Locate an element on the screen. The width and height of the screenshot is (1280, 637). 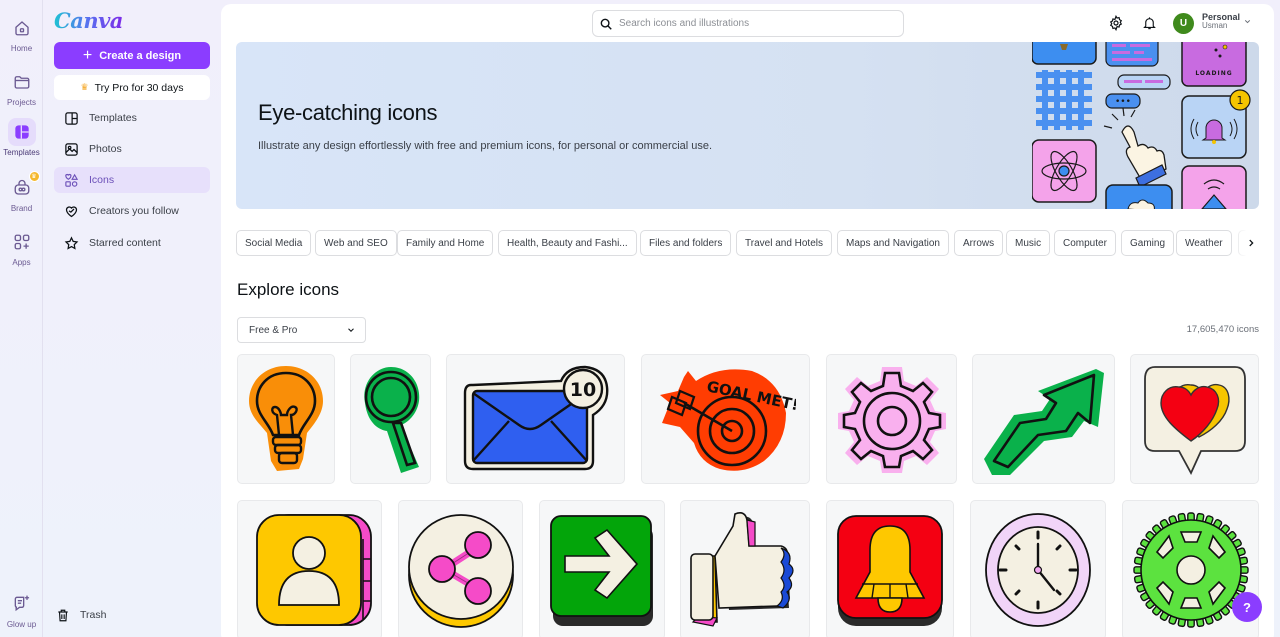
icon-tile-envelope: 10 is located at coordinates (535, 419).